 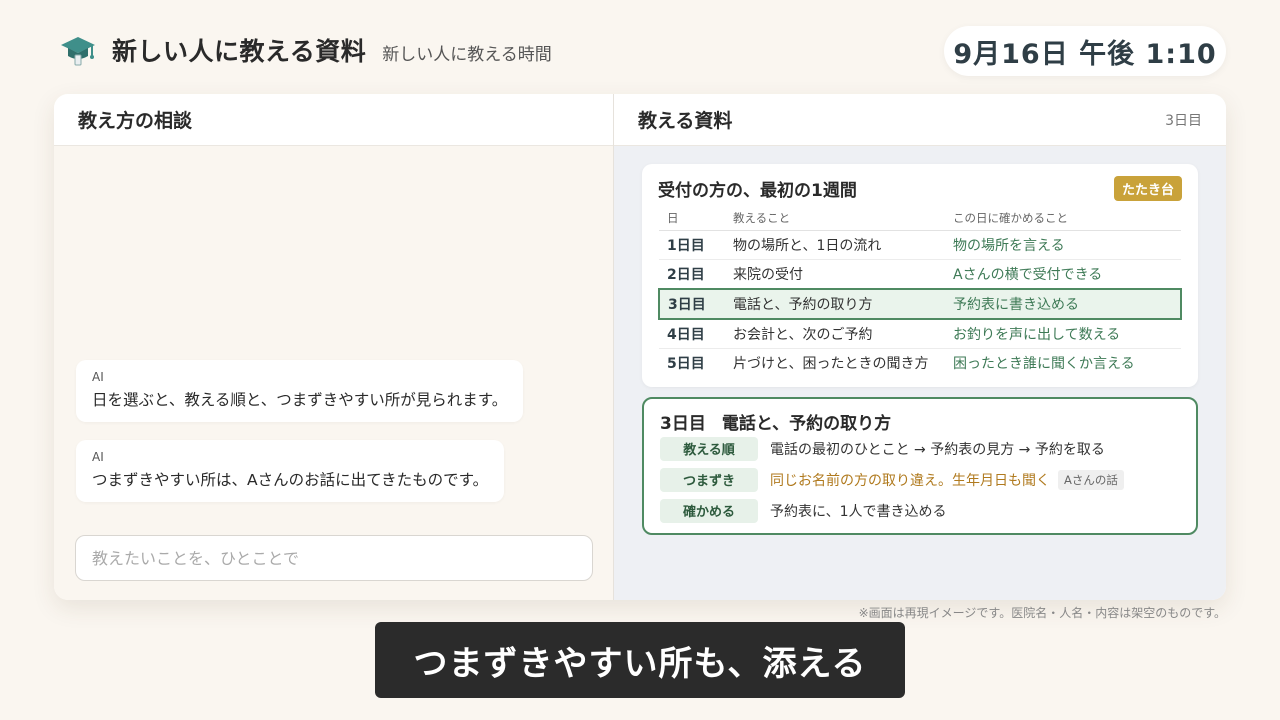 What do you see at coordinates (835, 304) in the screenshot?
I see `row-teach: 電話と、予約の取り方` at bounding box center [835, 304].